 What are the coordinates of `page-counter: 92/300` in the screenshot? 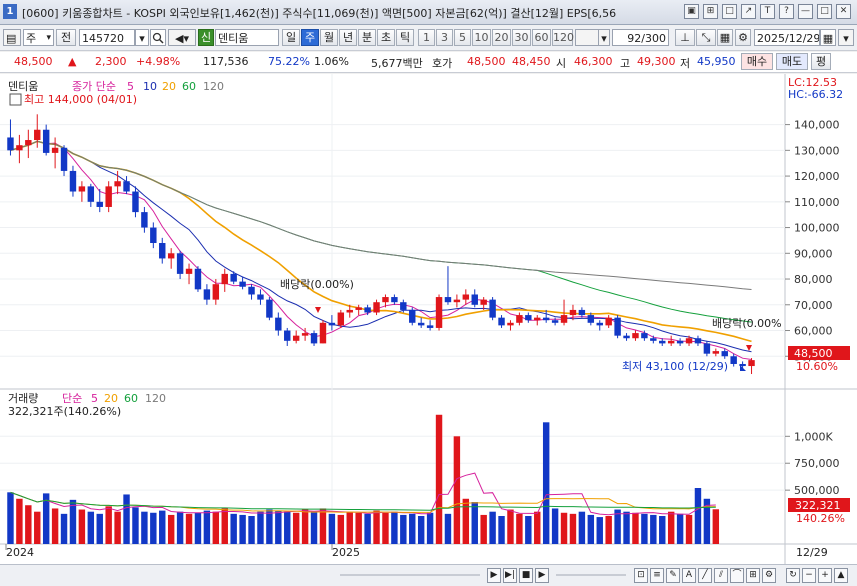 It's located at (640, 37).